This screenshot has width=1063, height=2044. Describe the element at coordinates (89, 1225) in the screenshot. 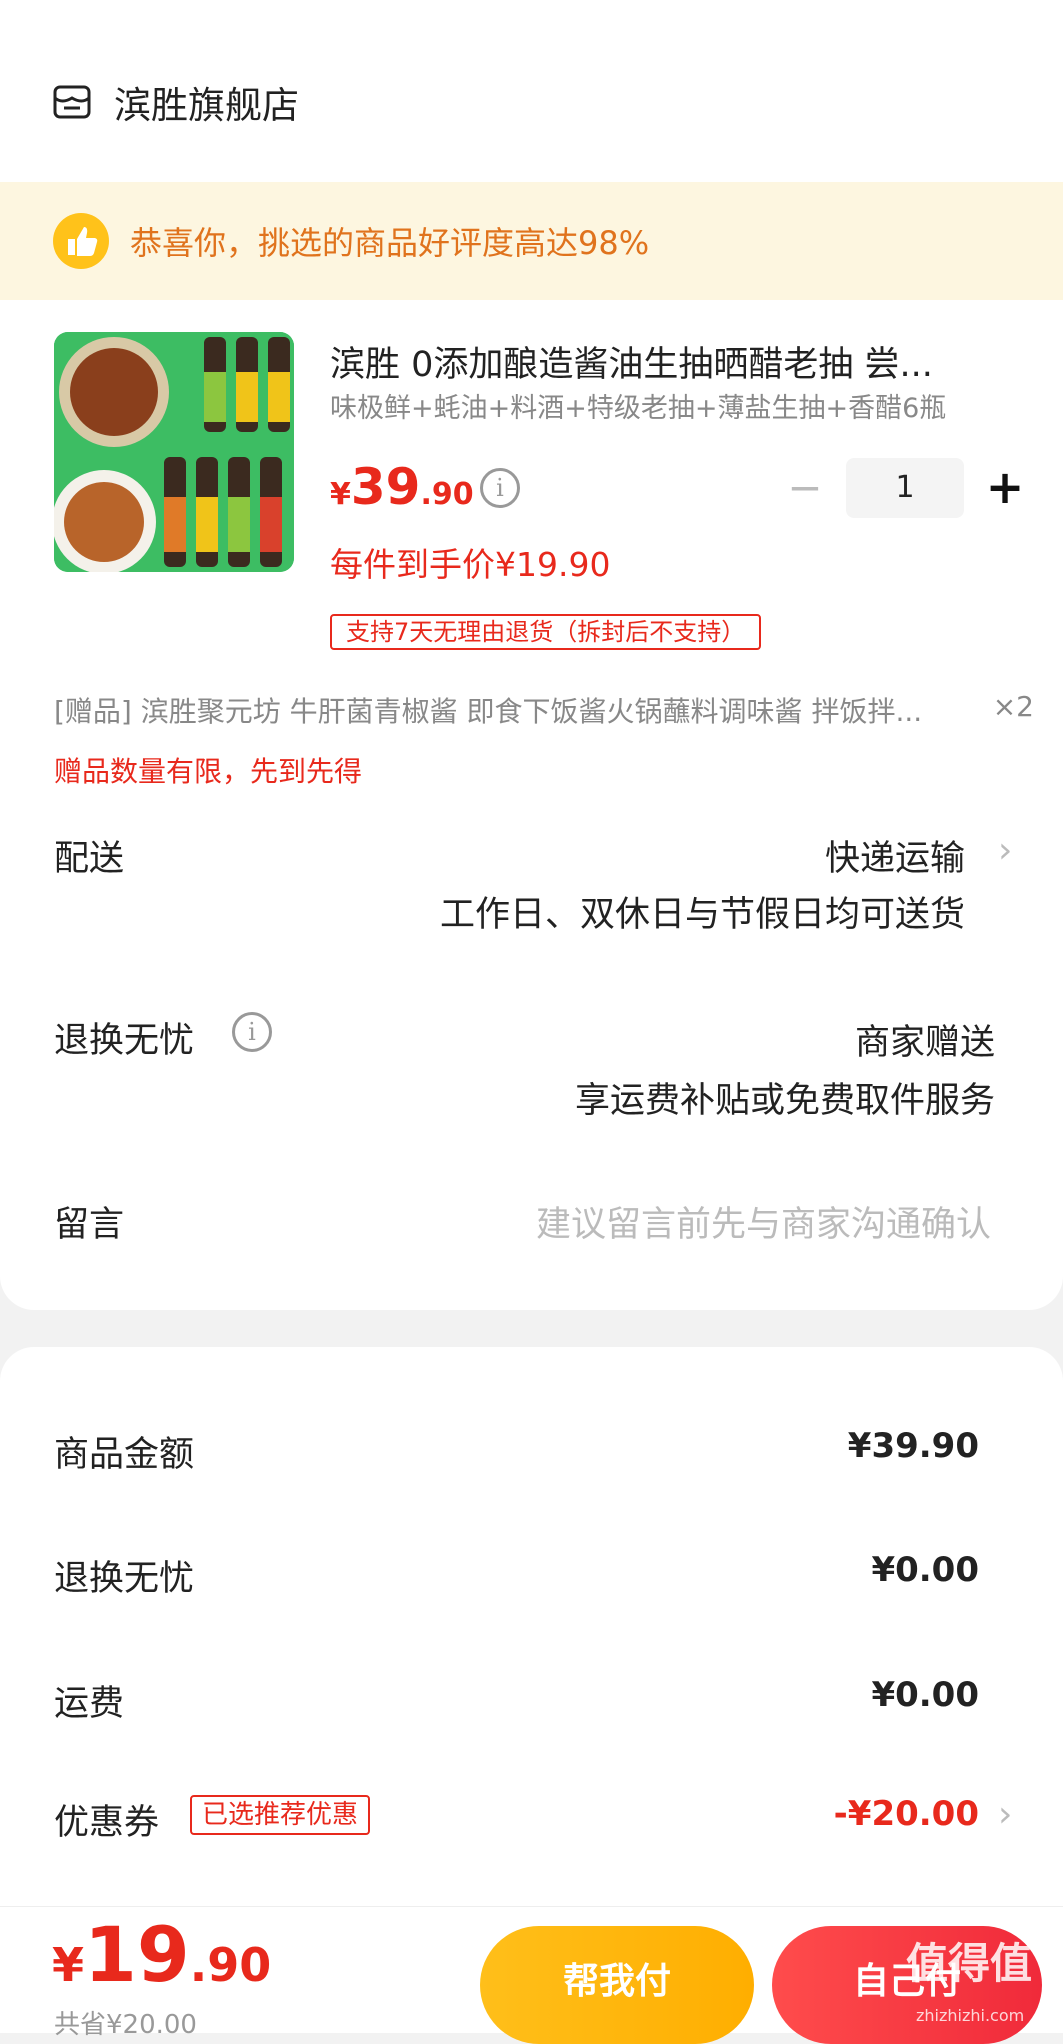

I see `message-label: 留言` at that location.